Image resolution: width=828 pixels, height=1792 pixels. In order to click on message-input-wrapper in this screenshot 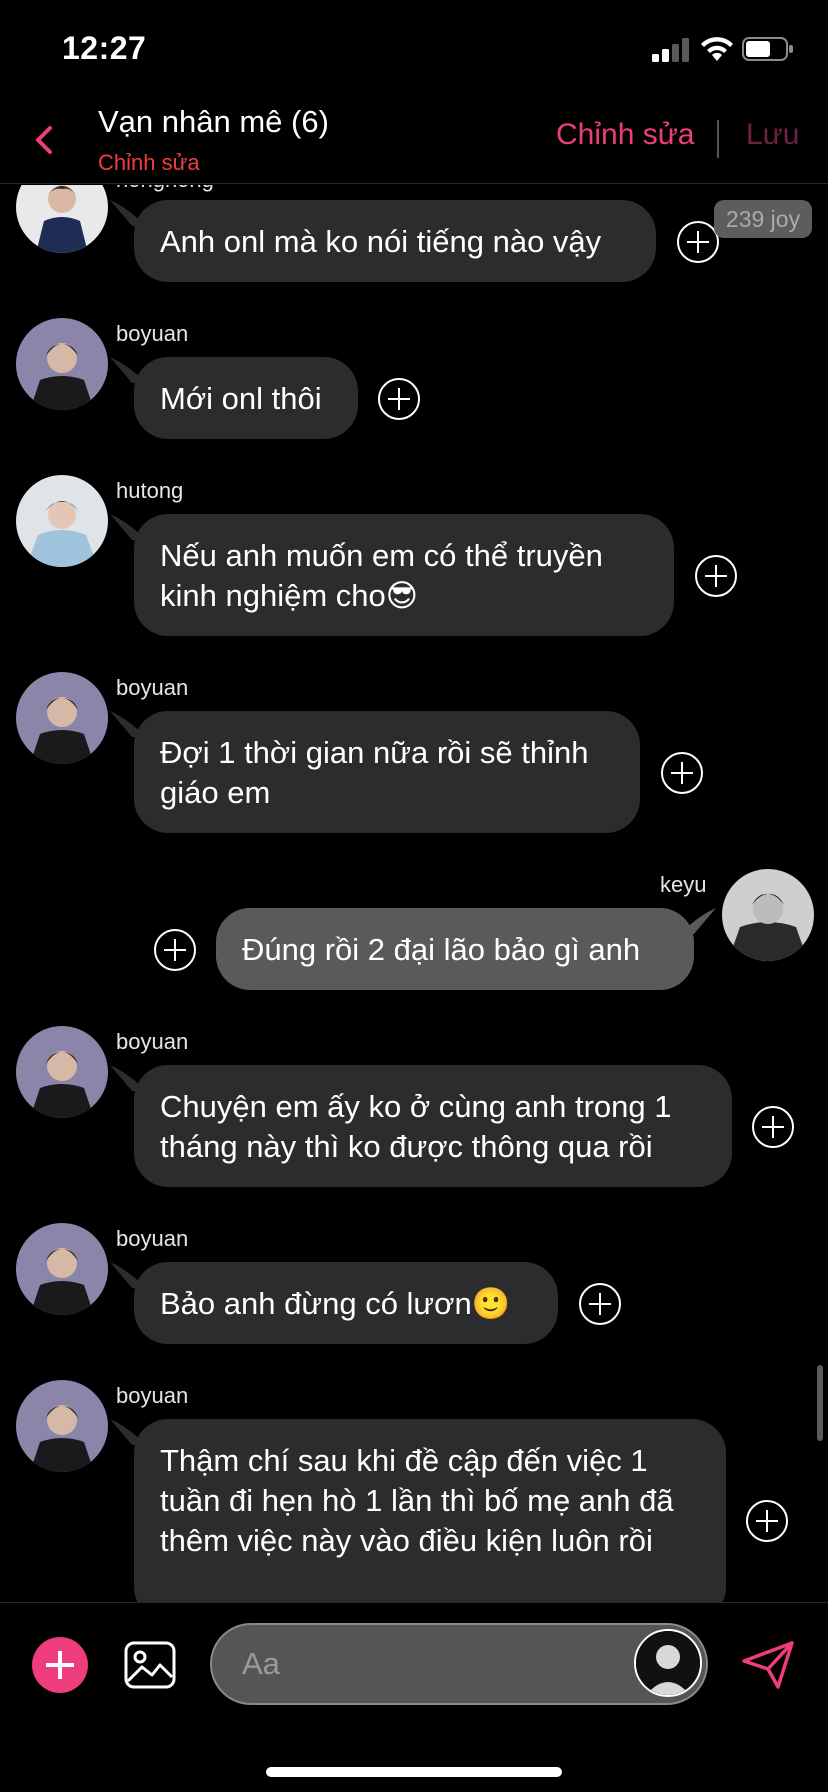, I will do `click(459, 1664)`.